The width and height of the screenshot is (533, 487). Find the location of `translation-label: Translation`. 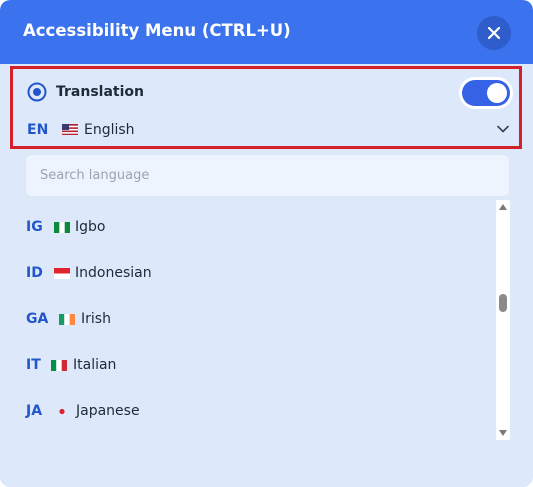

translation-label: Translation is located at coordinates (100, 92).